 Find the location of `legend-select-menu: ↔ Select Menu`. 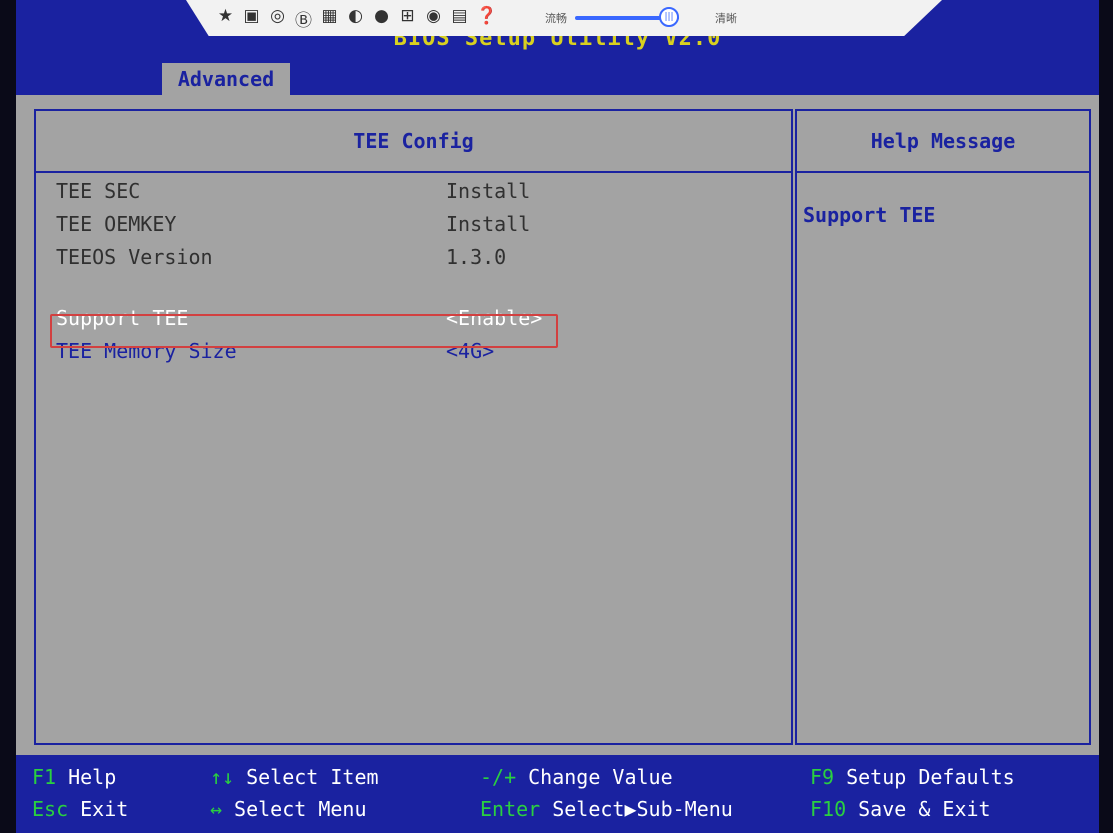

legend-select-menu: ↔ Select Menu is located at coordinates (288, 809).